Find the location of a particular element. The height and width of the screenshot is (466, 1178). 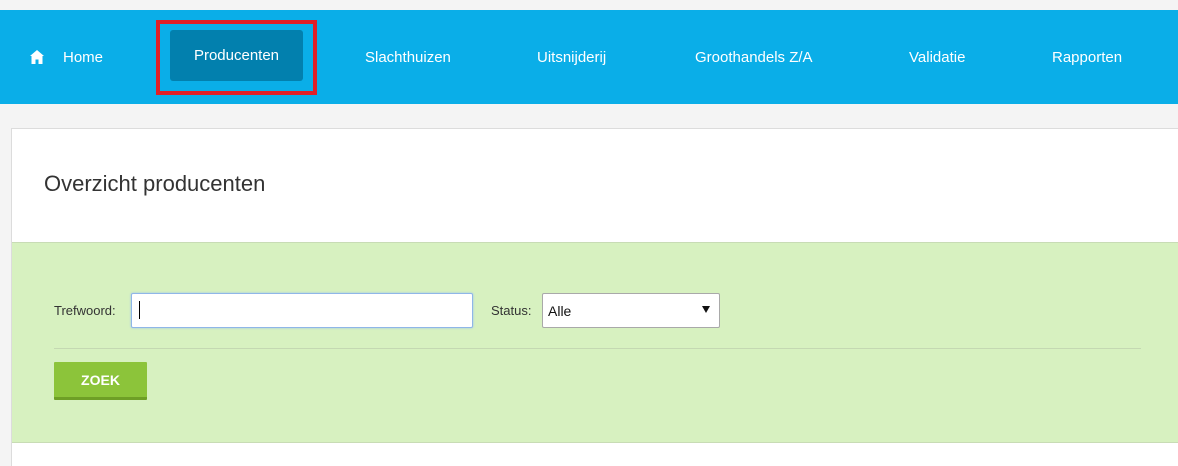

nav-item-validatie-label: Validatie is located at coordinates (937, 57).